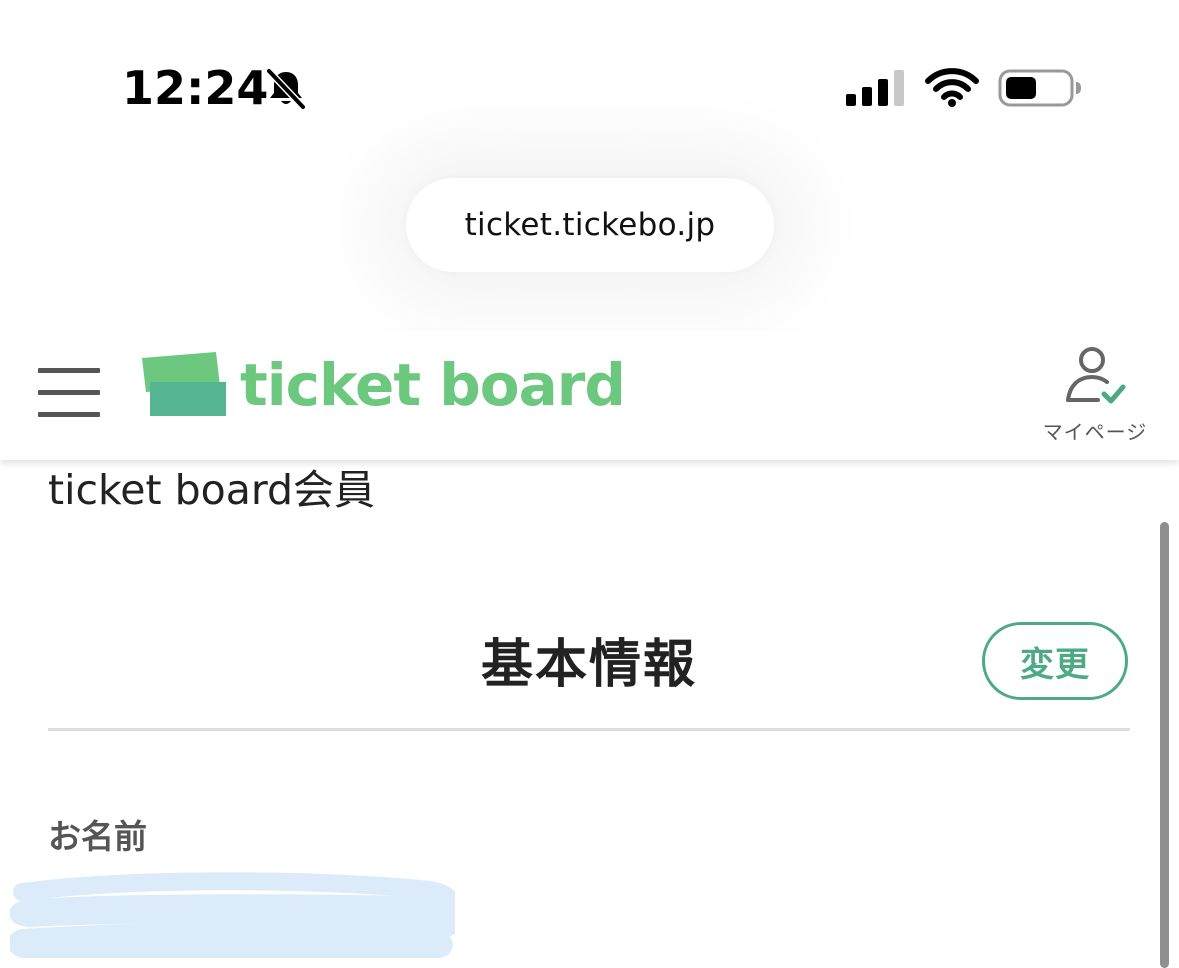  Describe the element at coordinates (195, 88) in the screenshot. I see `status-time: 12:24` at that location.